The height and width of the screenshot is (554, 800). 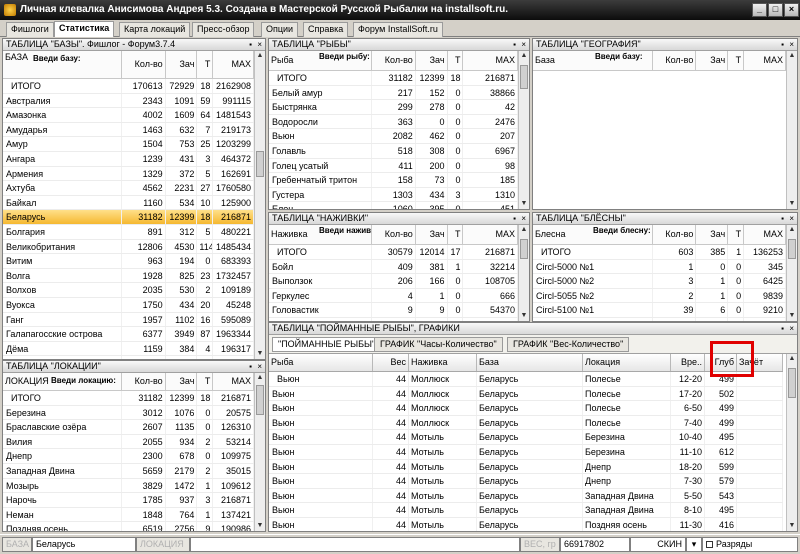 I want to click on lure-column-header: Блесна Введи блесну:, so click(x=593, y=234).